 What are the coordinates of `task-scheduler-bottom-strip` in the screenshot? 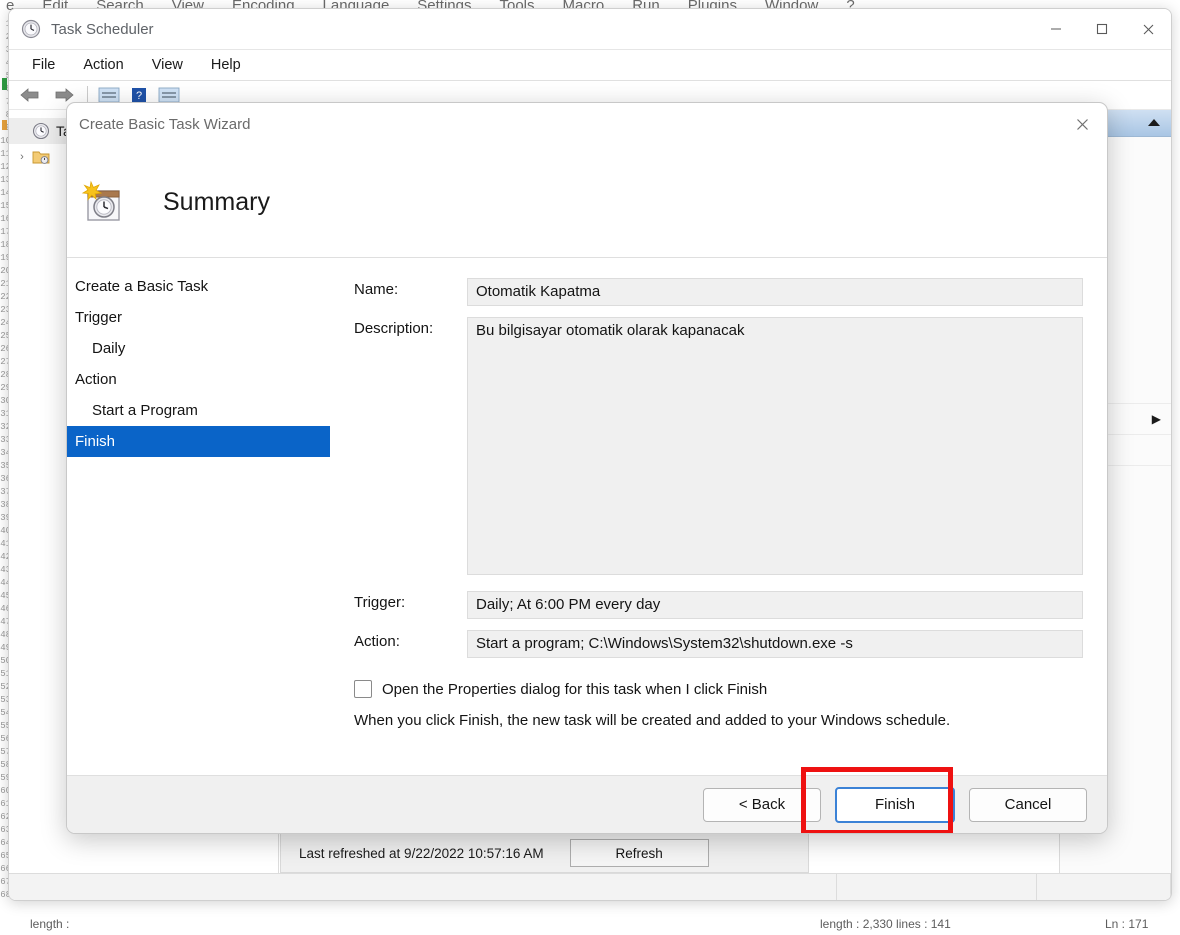 It's located at (590, 886).